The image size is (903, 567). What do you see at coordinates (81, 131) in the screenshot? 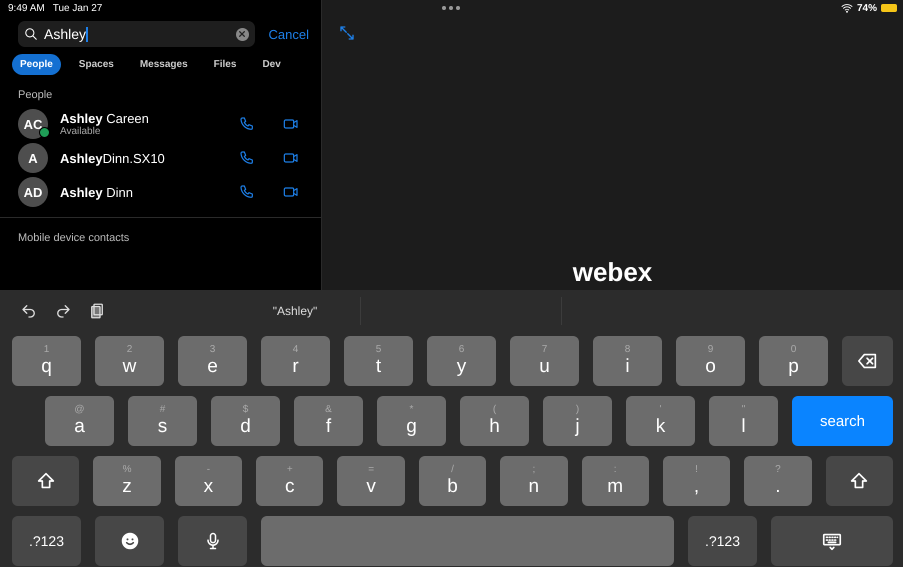
I see `contact-status: Available` at bounding box center [81, 131].